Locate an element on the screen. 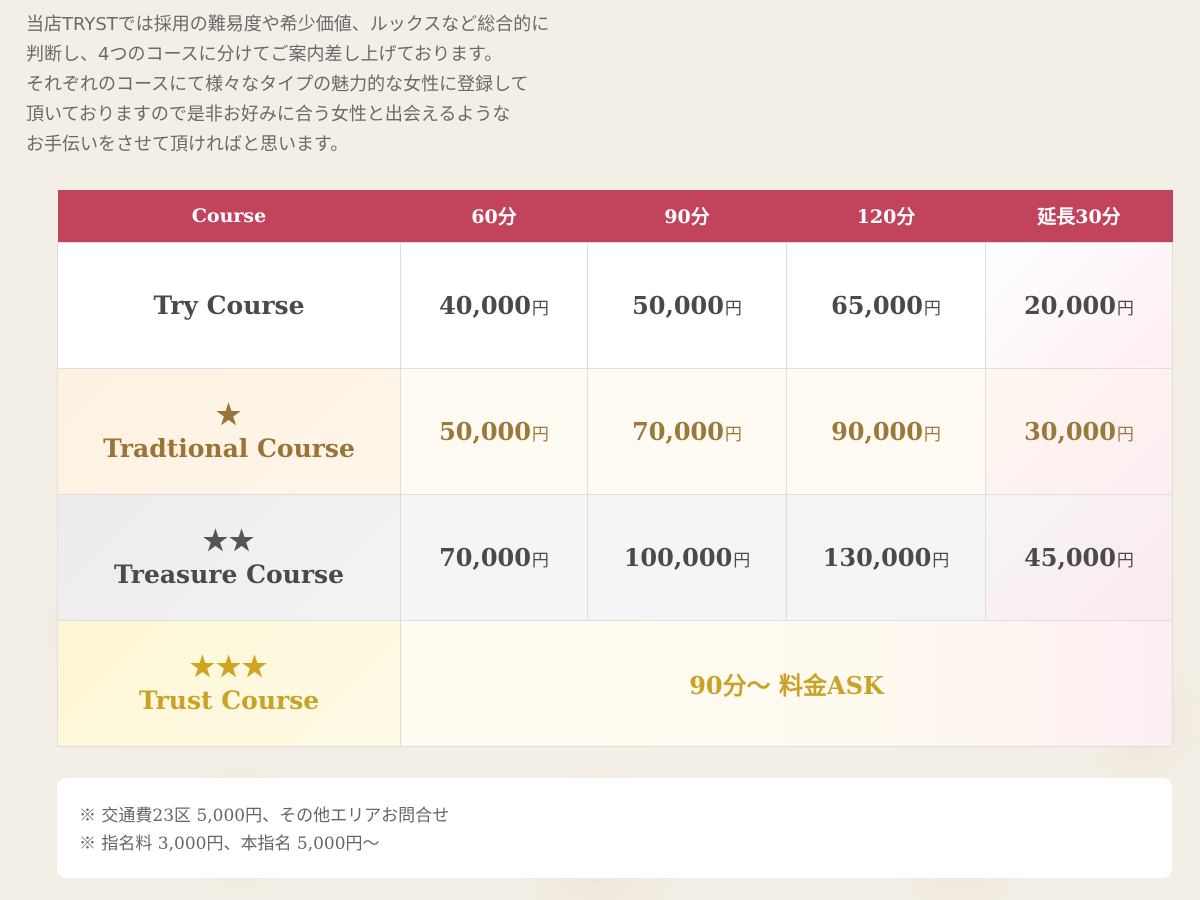 This screenshot has width=1200, height=900. course-name: Trust Course is located at coordinates (229, 700).